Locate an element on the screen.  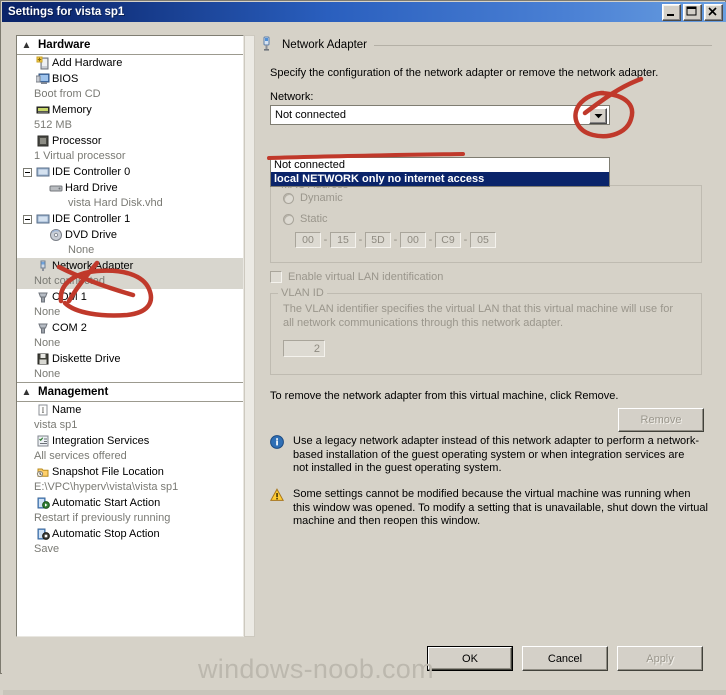
dropdown-option-local-network: local NETWORK only no internet access is located at coordinates (440, 179).